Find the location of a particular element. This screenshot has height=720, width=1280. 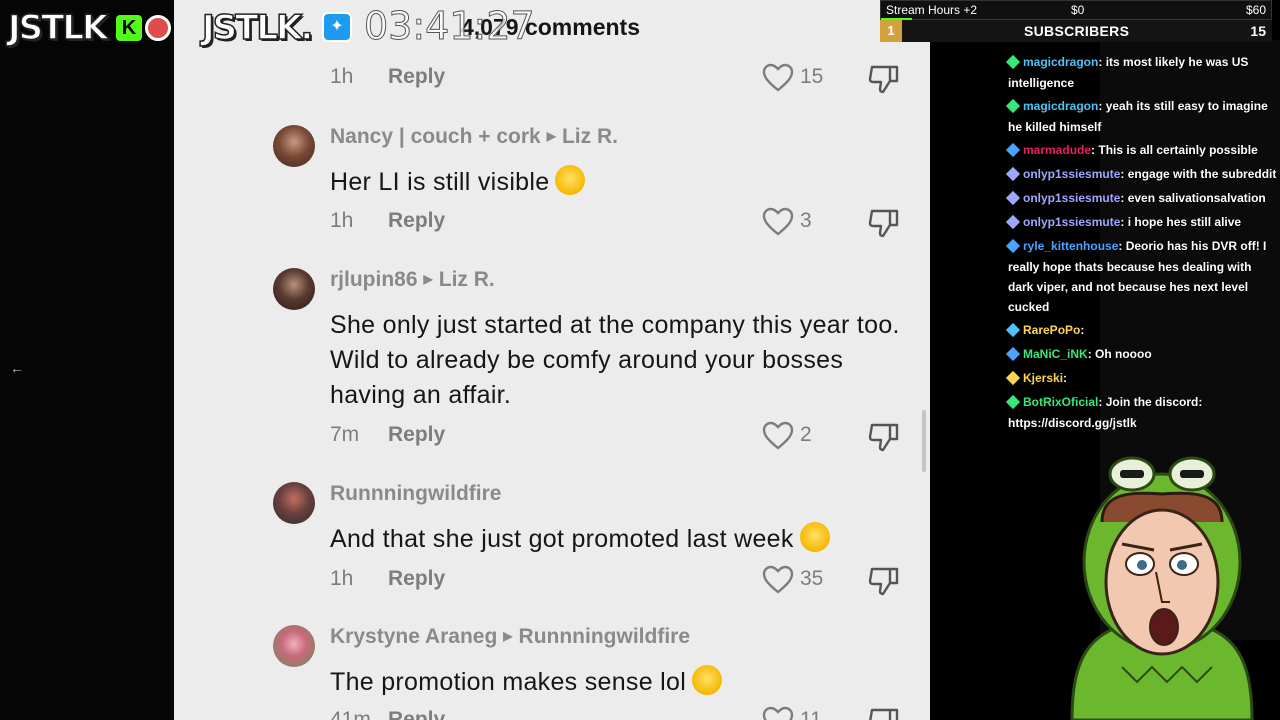

chat-message: onlyp1ssiesmute: i hope hes still alive is located at coordinates (1141, 222).